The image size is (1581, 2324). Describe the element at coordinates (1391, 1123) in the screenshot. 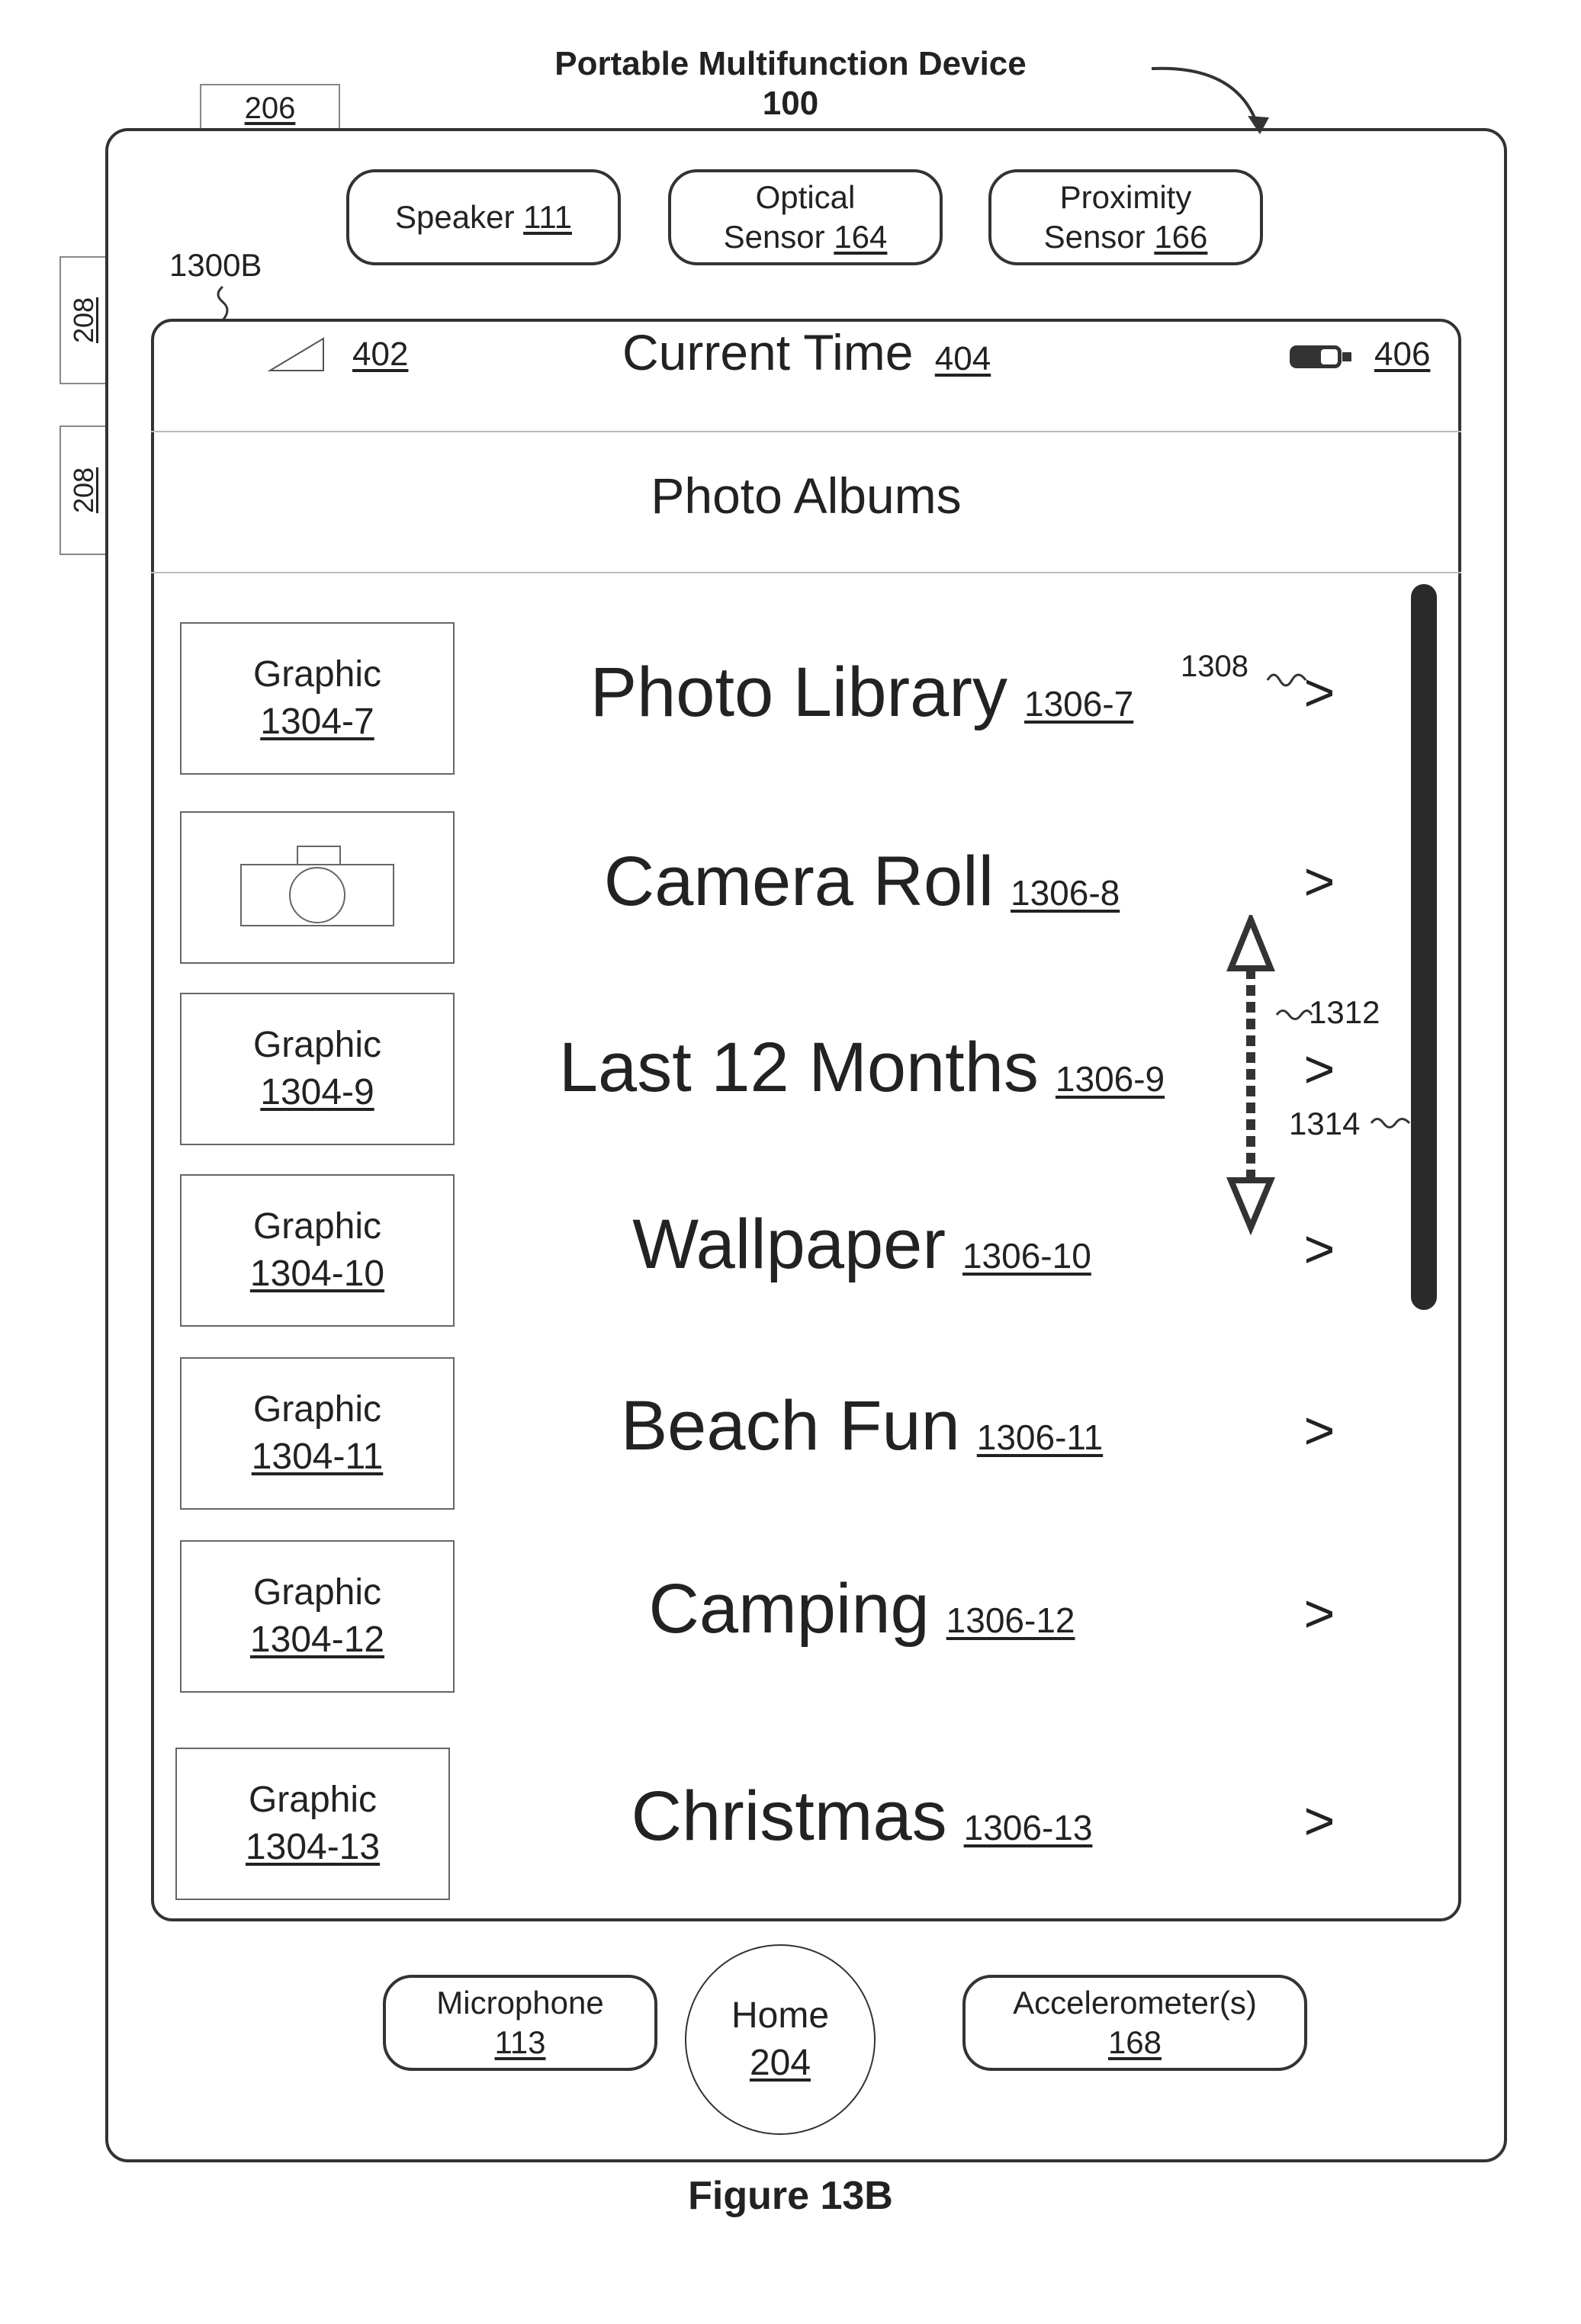

I see `scrollbar-annotation-squiggle` at that location.